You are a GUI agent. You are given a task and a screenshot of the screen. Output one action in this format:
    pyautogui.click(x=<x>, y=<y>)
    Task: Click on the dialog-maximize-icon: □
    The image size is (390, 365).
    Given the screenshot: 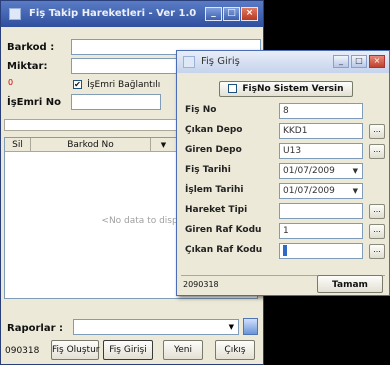 What is the action you would take?
    pyautogui.click(x=359, y=61)
    